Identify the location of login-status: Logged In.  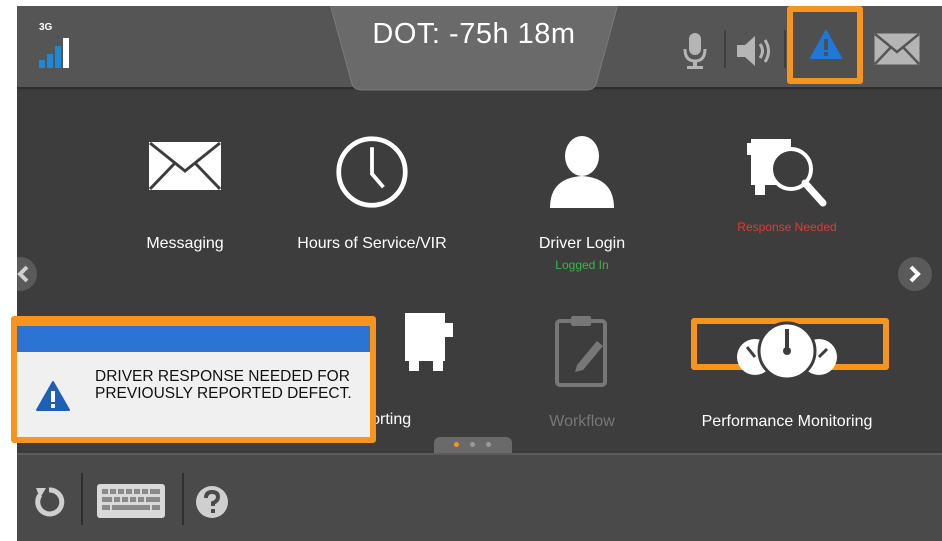
(582, 265).